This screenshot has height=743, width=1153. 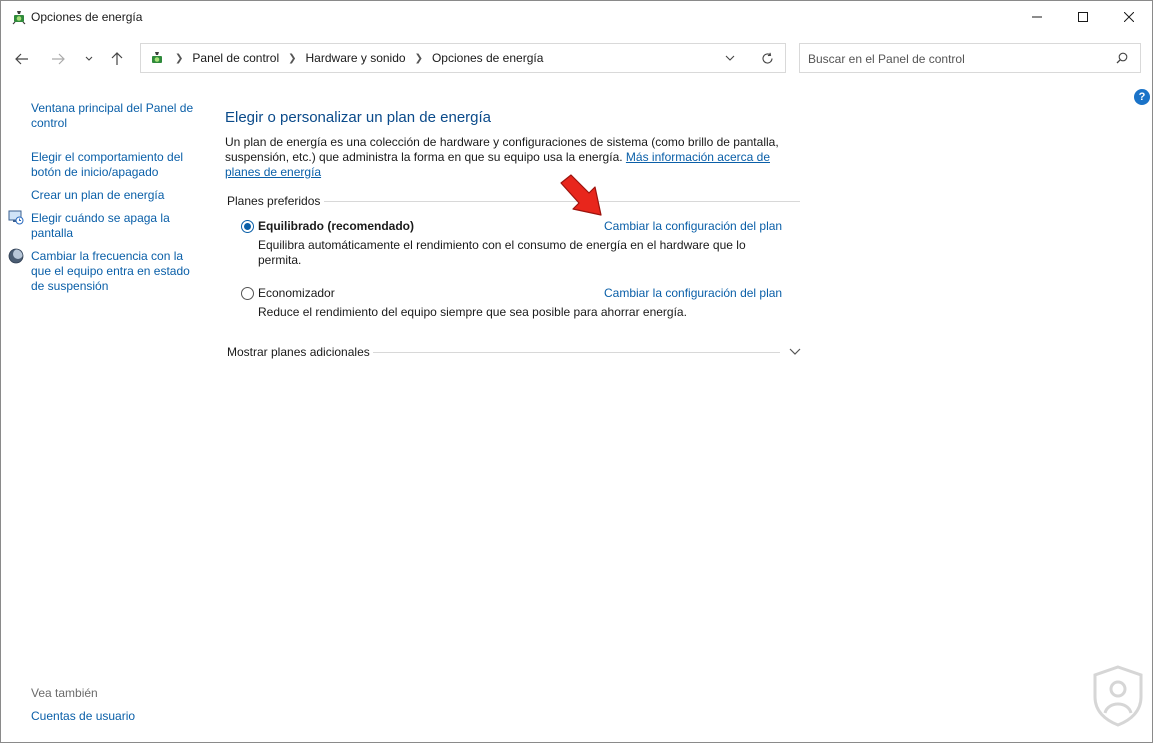 What do you see at coordinates (87, 17) in the screenshot?
I see `window-title: Opciones de energía` at bounding box center [87, 17].